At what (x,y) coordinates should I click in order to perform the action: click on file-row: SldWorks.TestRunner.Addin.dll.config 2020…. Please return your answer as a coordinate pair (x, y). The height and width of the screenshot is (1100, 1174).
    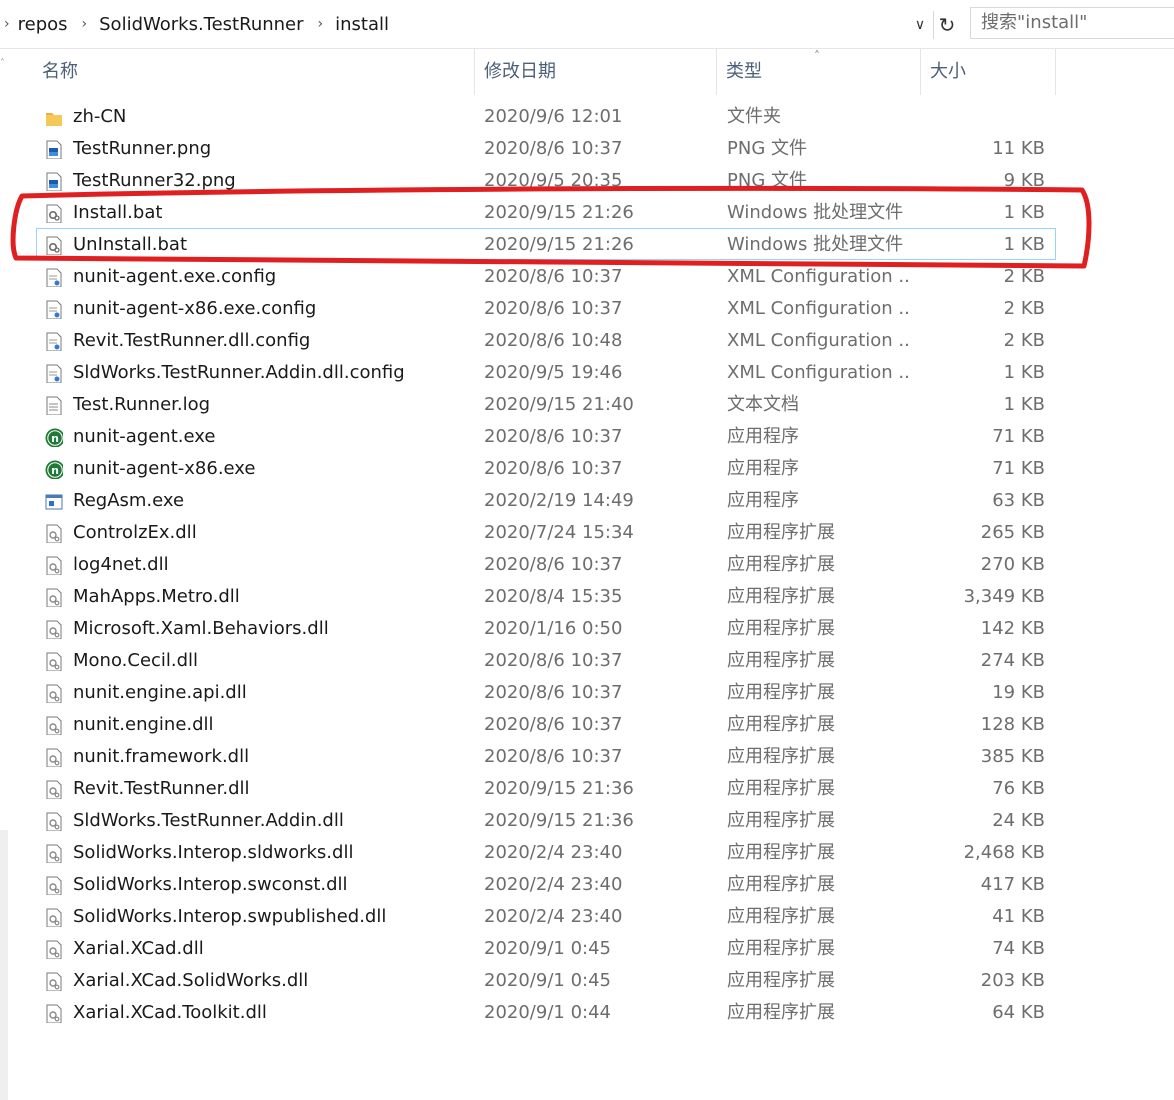
    Looking at the image, I should click on (546, 372).